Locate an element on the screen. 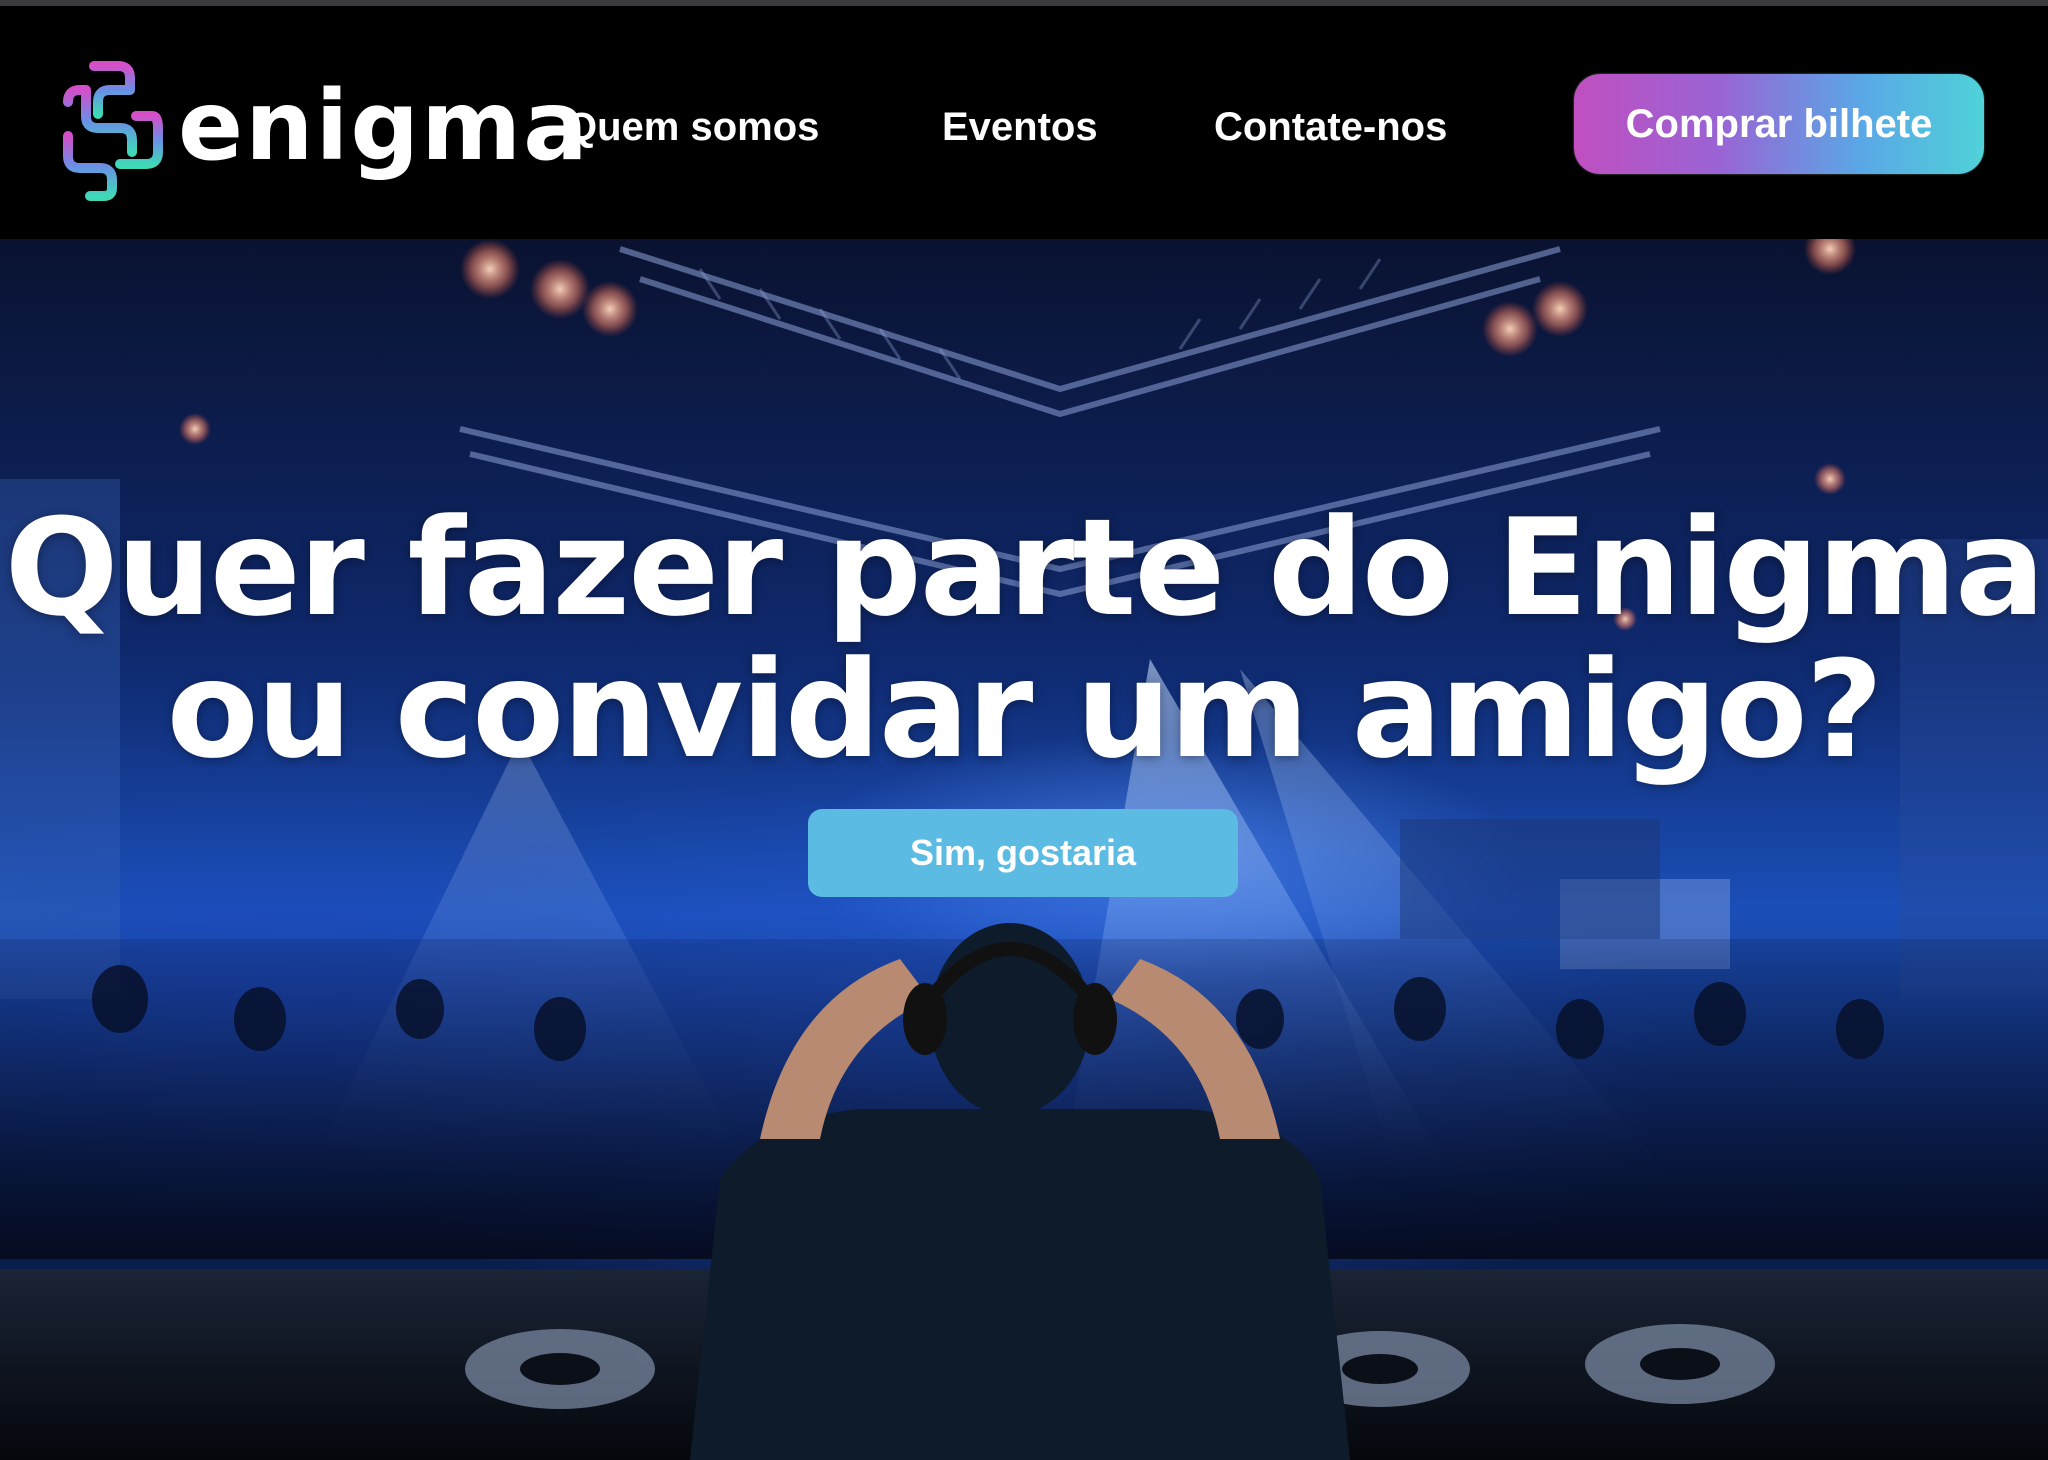  hero-headline-line-2: ou convidar um amigo? is located at coordinates (1025, 710).